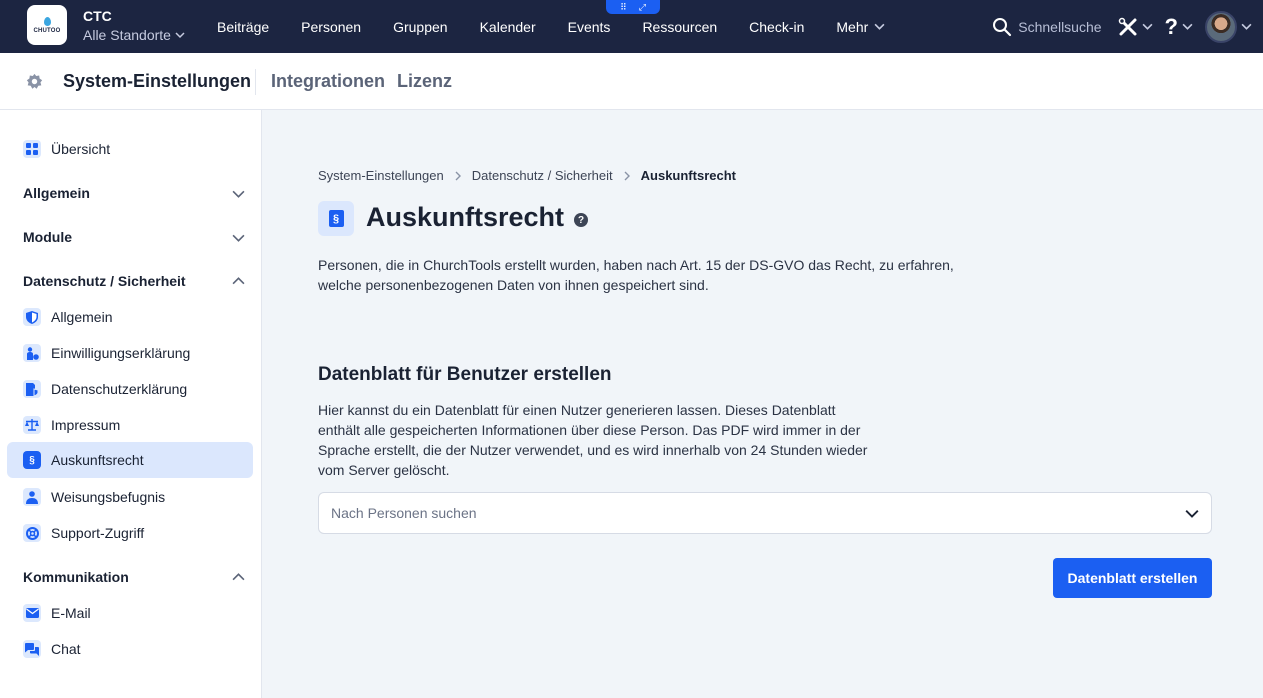 This screenshot has width=1263, height=698. I want to click on expand-icon: ⤢, so click(642, 6).